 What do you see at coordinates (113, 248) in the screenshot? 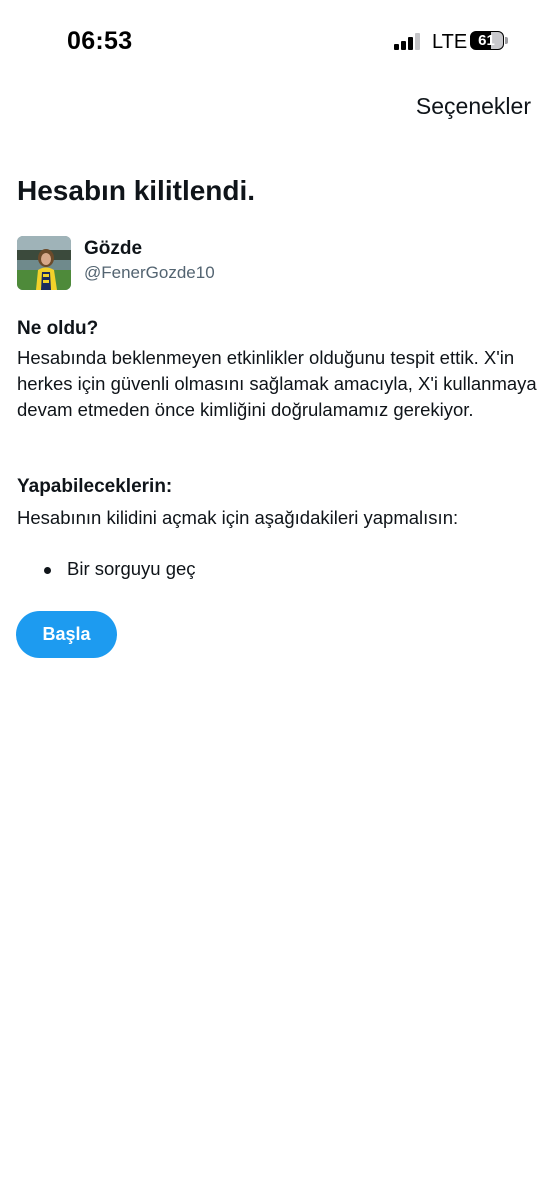
I see `display-name: Gözde` at bounding box center [113, 248].